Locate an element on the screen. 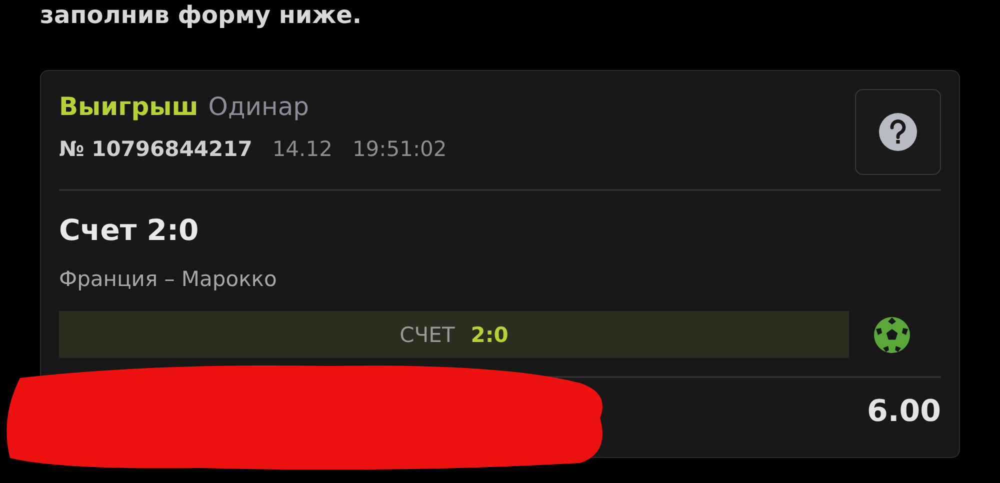 This screenshot has height=483, width=1000. help-icon is located at coordinates (898, 132).